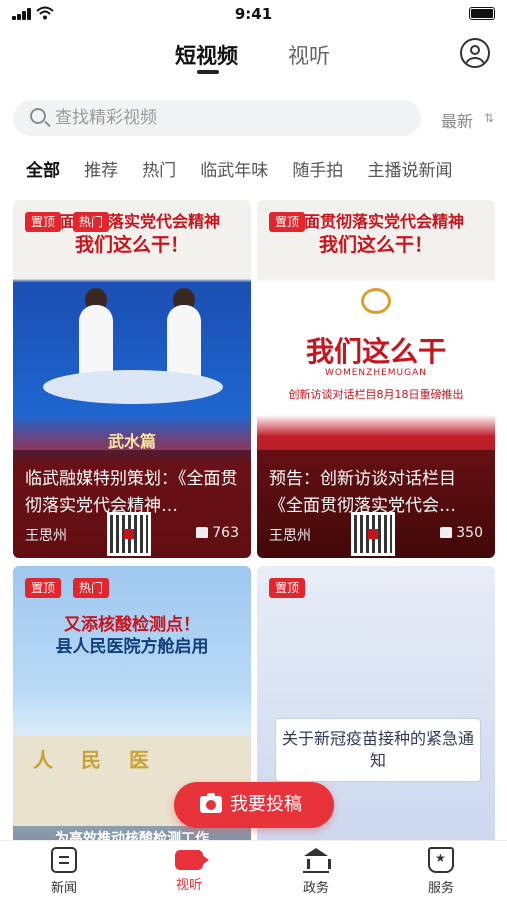 This screenshot has width=507, height=900. Describe the element at coordinates (375, 373) in the screenshot. I see `card-center-subtitle: WOMENZHEMUGAN` at that location.